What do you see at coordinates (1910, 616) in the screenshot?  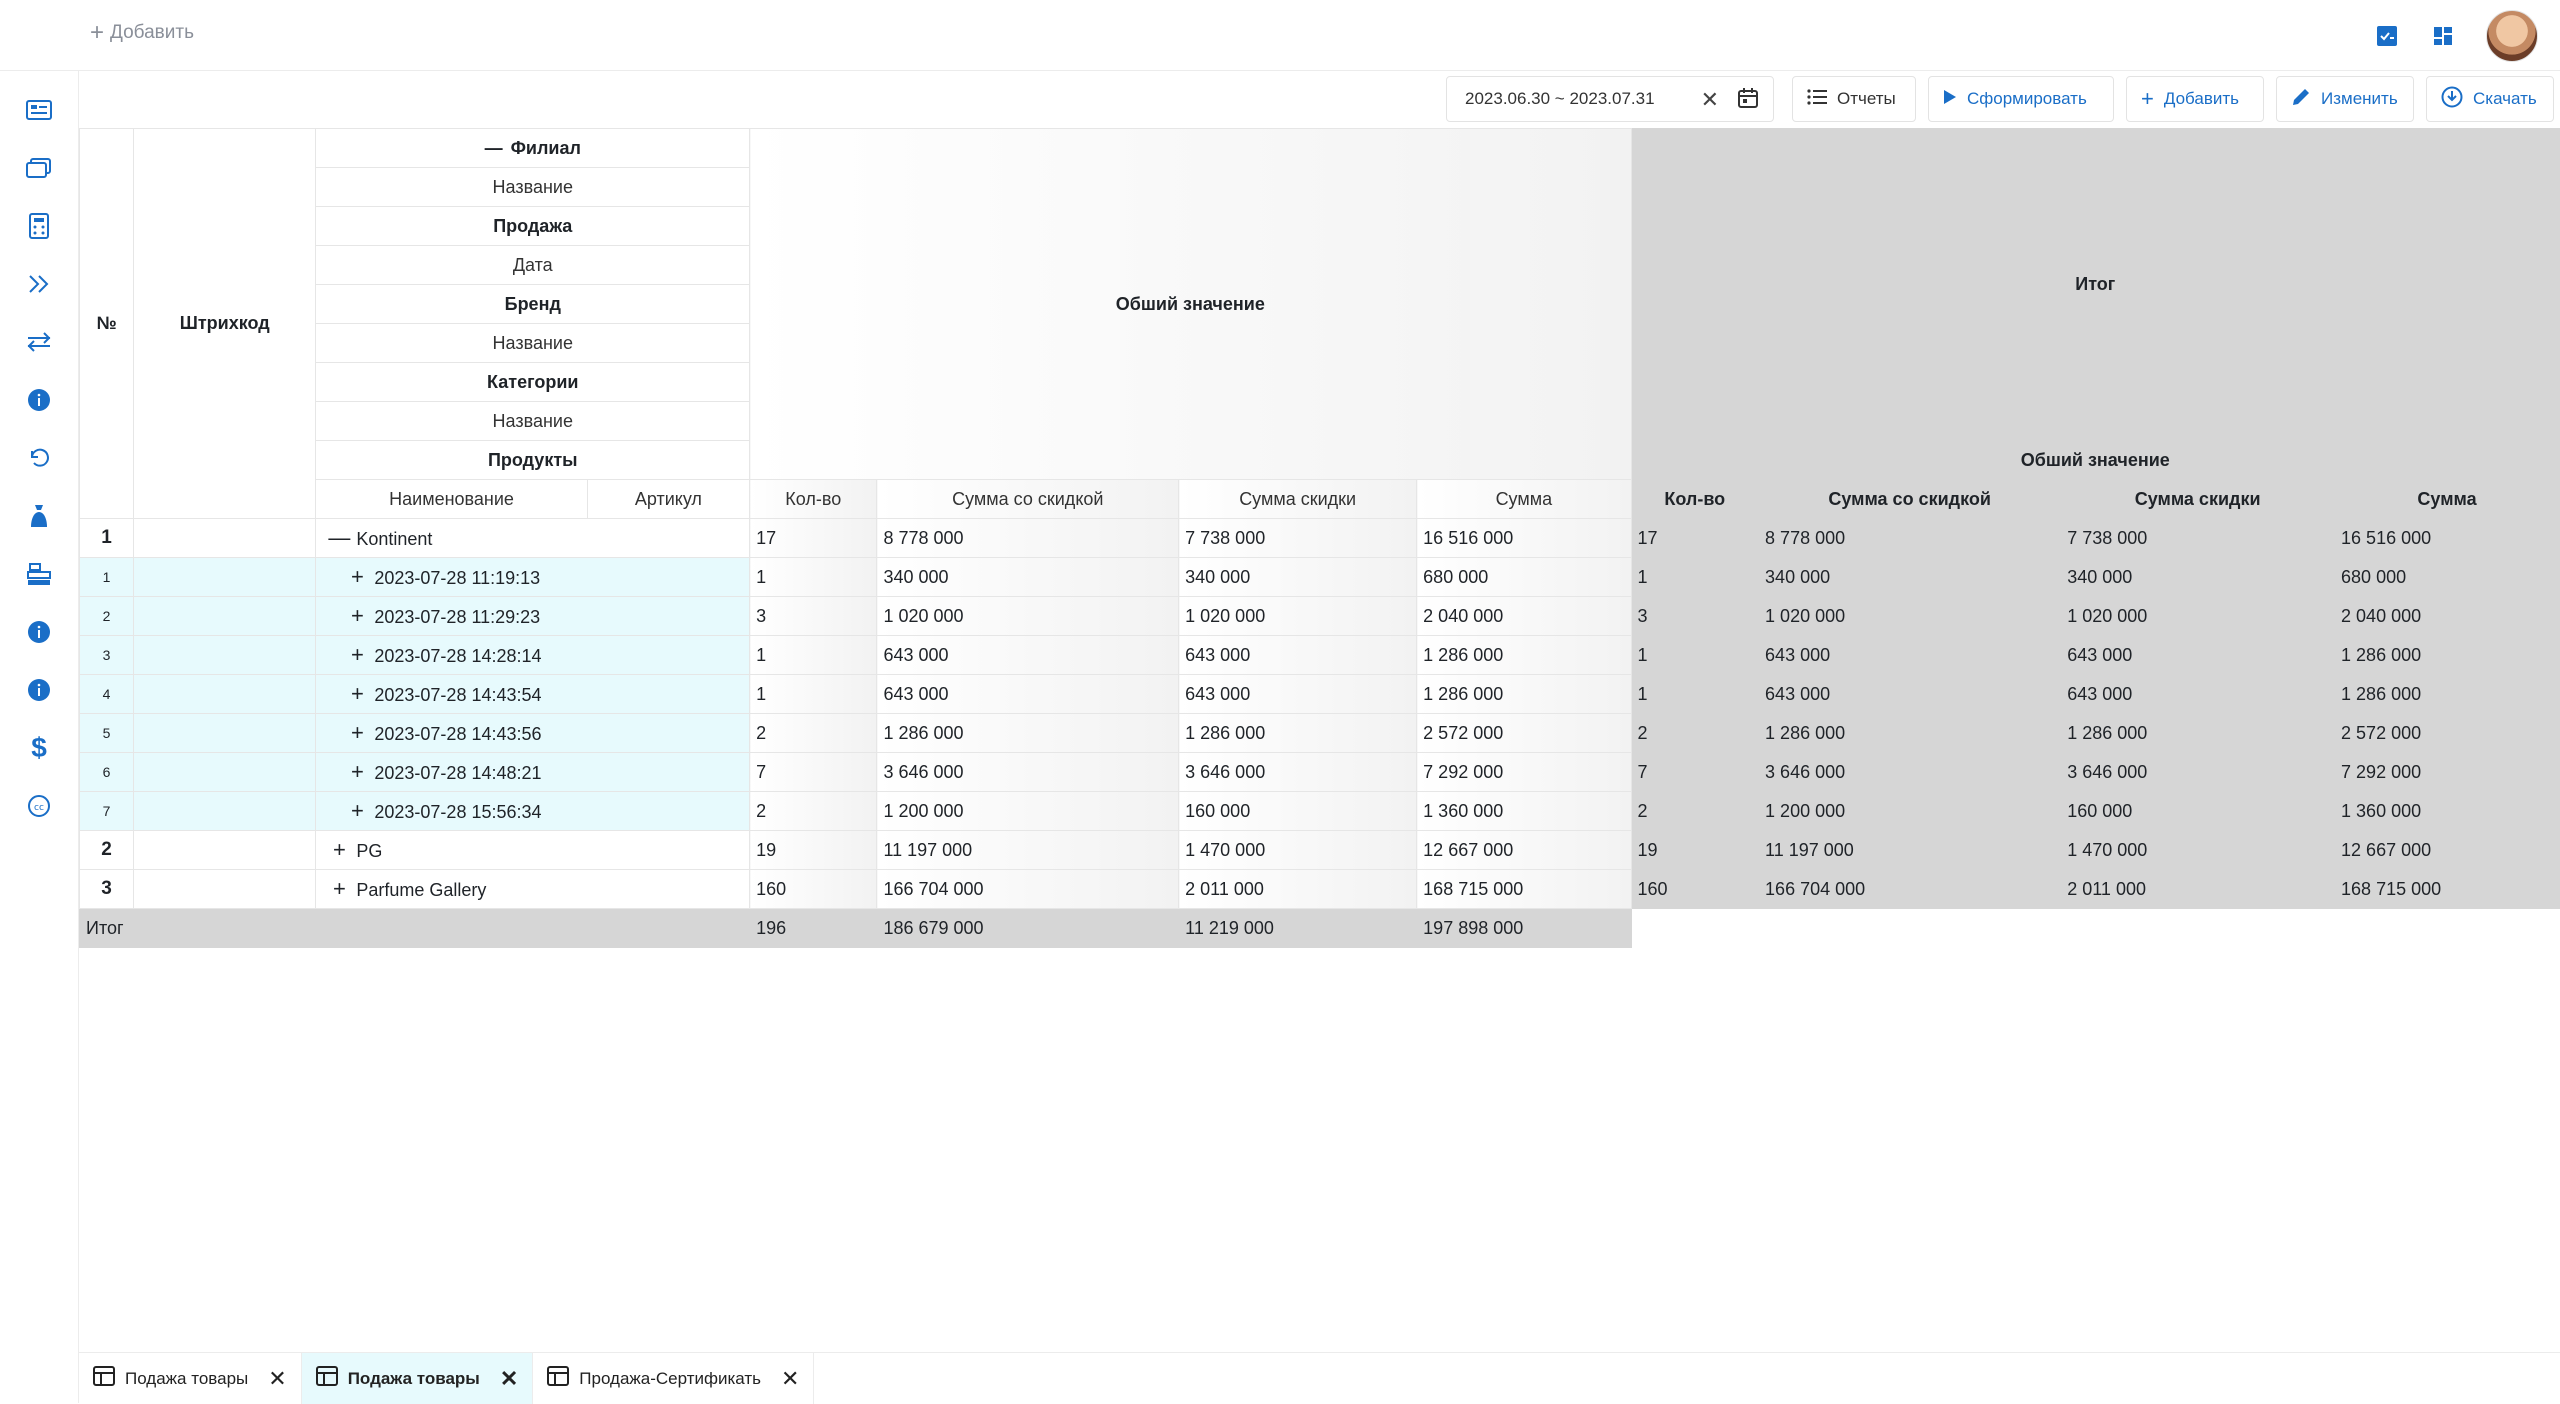 I see `row-total-value: 1 020 000` at bounding box center [1910, 616].